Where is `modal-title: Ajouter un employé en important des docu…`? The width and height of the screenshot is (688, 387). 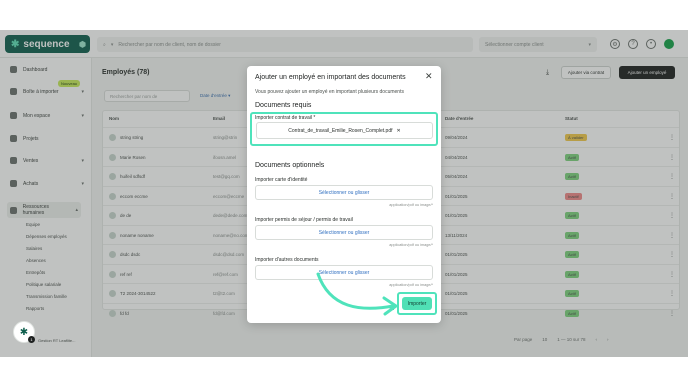
modal-title: Ajouter un employé en important des docu… is located at coordinates (330, 77).